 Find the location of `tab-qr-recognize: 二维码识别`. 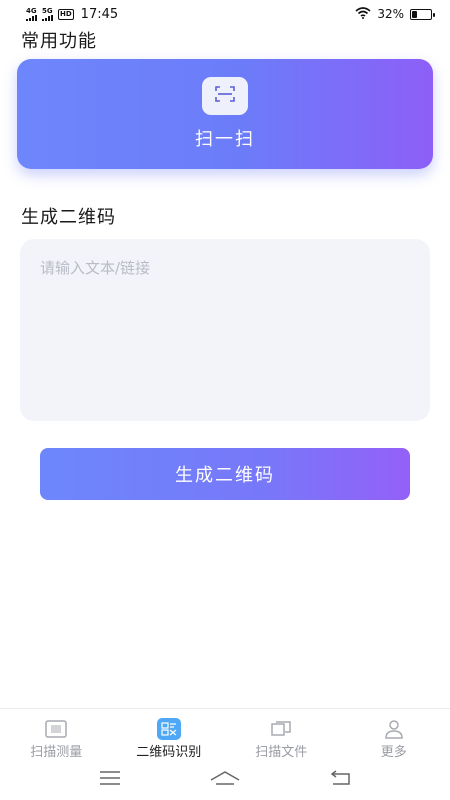

tab-qr-recognize: 二维码识别 is located at coordinates (169, 734).